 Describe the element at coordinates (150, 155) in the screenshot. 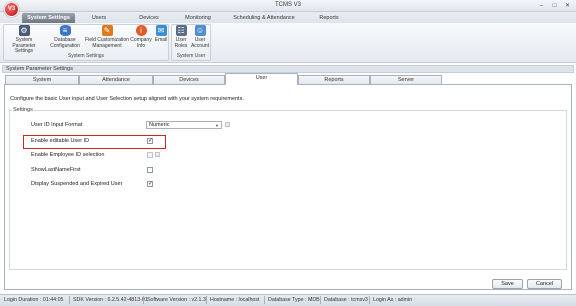

I see `employee-id-checkbox` at that location.